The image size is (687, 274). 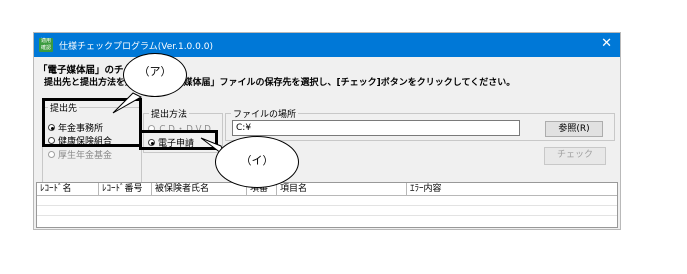 I want to click on callout-i: （イ）, so click(x=250, y=164).